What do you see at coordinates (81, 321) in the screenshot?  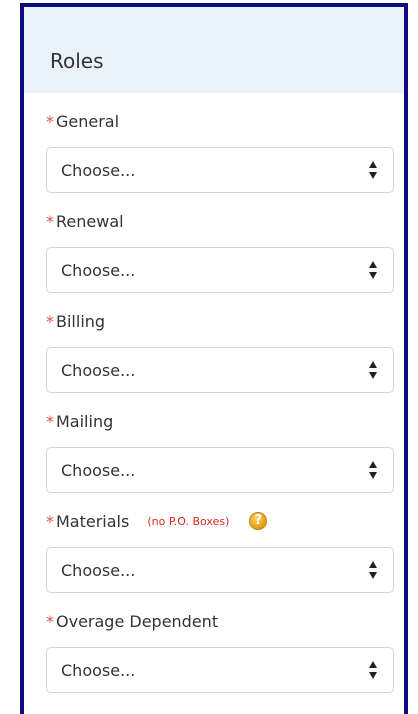 I see `label-billing: Billing` at bounding box center [81, 321].